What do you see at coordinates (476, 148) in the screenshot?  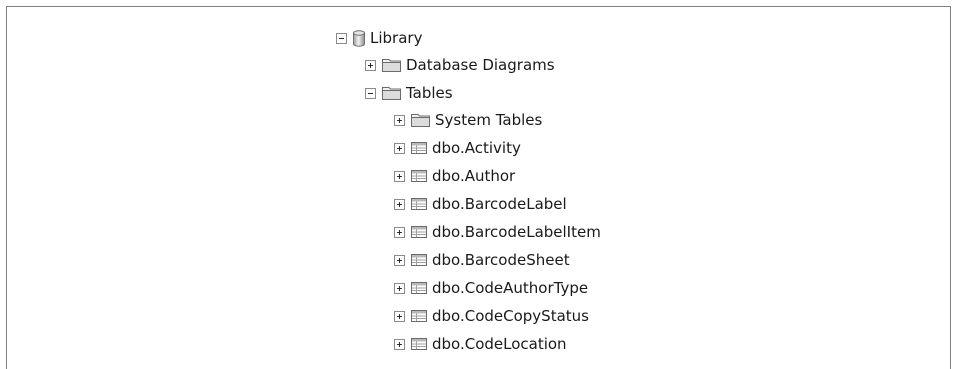 I see `tree-node-label: dbo.Activity` at bounding box center [476, 148].